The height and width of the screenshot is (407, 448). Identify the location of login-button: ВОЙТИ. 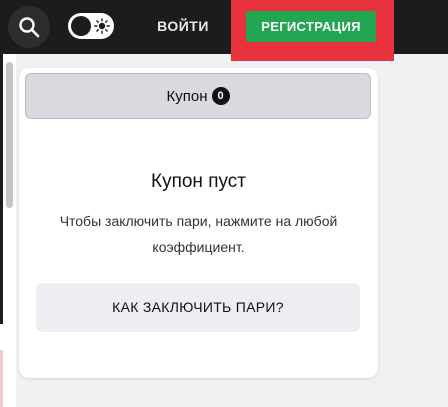
(183, 26).